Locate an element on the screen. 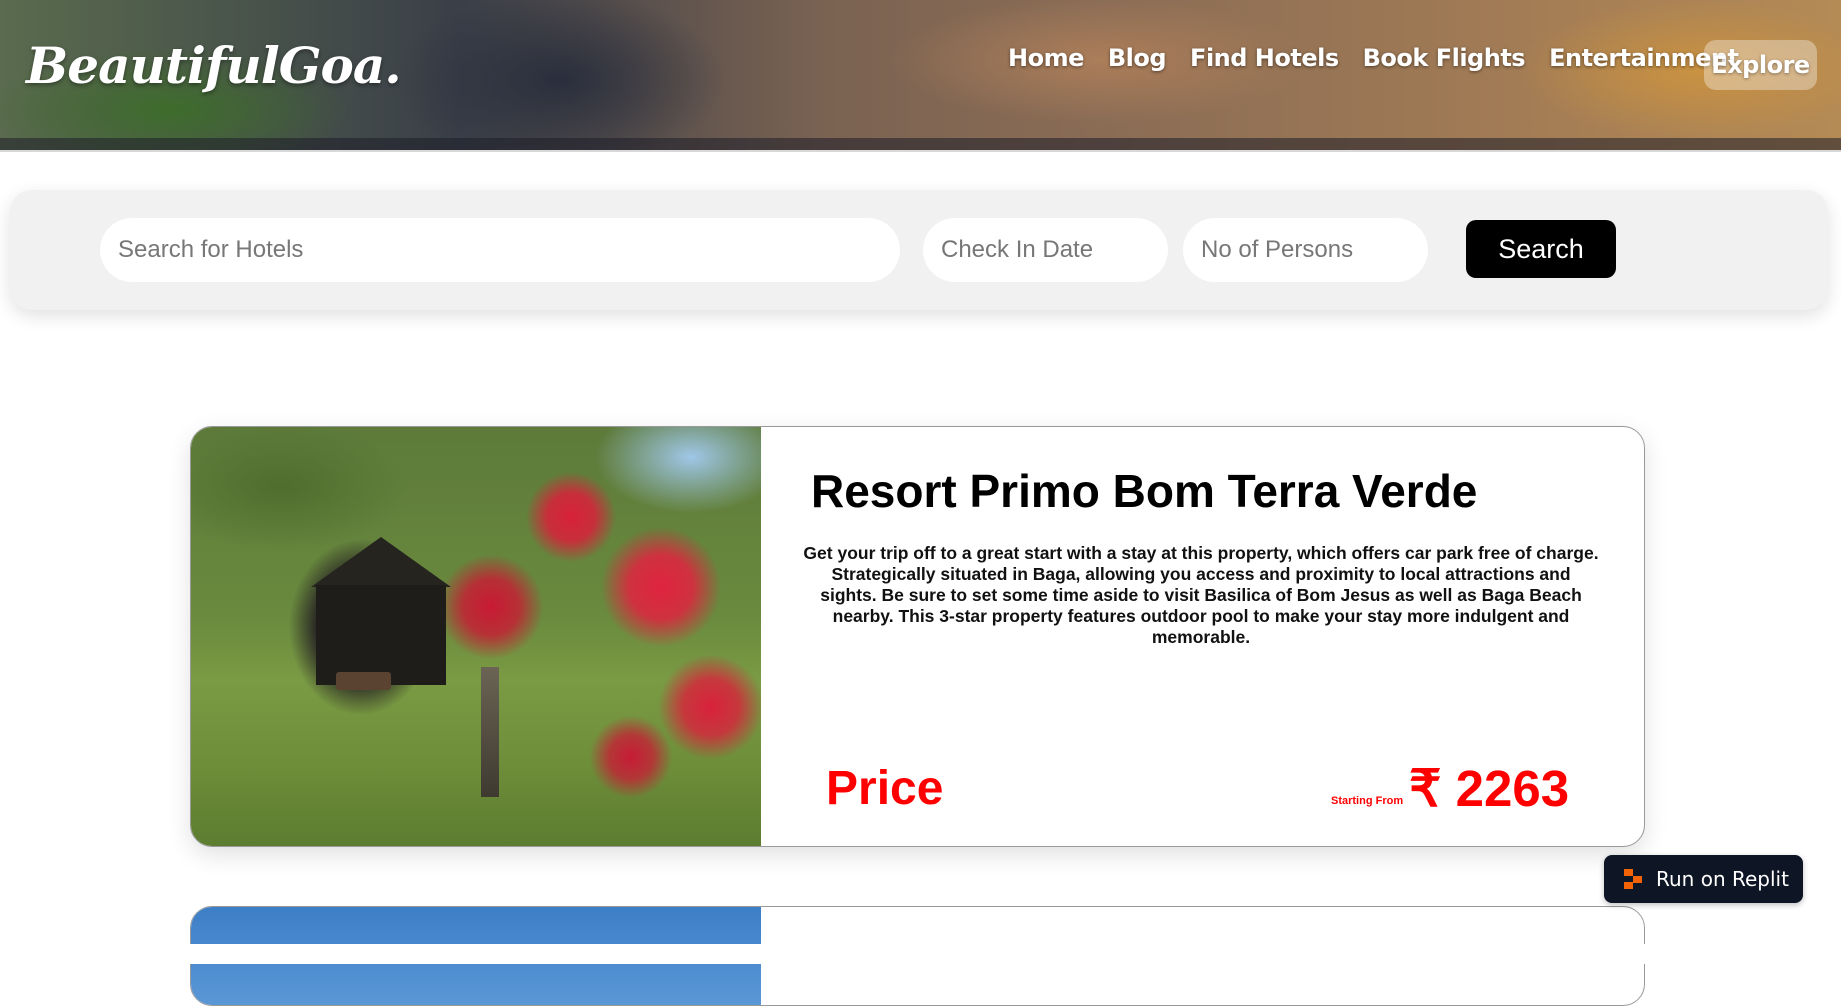  price-label: Price is located at coordinates (885, 788).